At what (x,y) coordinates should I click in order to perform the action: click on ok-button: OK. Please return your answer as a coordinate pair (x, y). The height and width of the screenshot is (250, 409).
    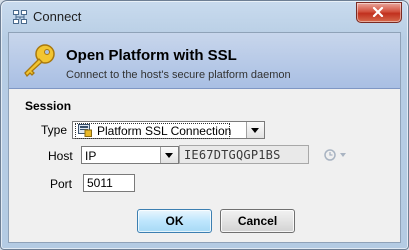
    Looking at the image, I should click on (174, 221).